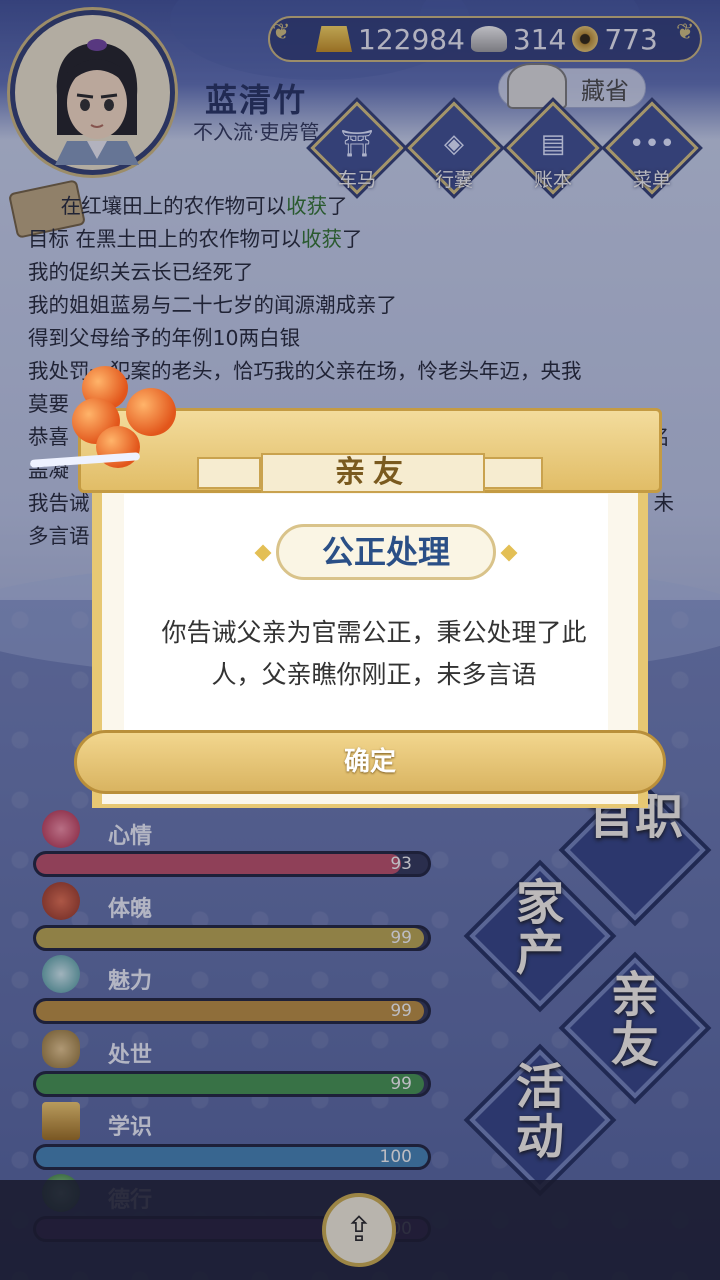  Describe the element at coordinates (374, 653) in the screenshot. I see `dialog-message: 你告诫父亲为官需公正，秉公处理了此人，父亲瞧你刚正，未多言语` at that location.